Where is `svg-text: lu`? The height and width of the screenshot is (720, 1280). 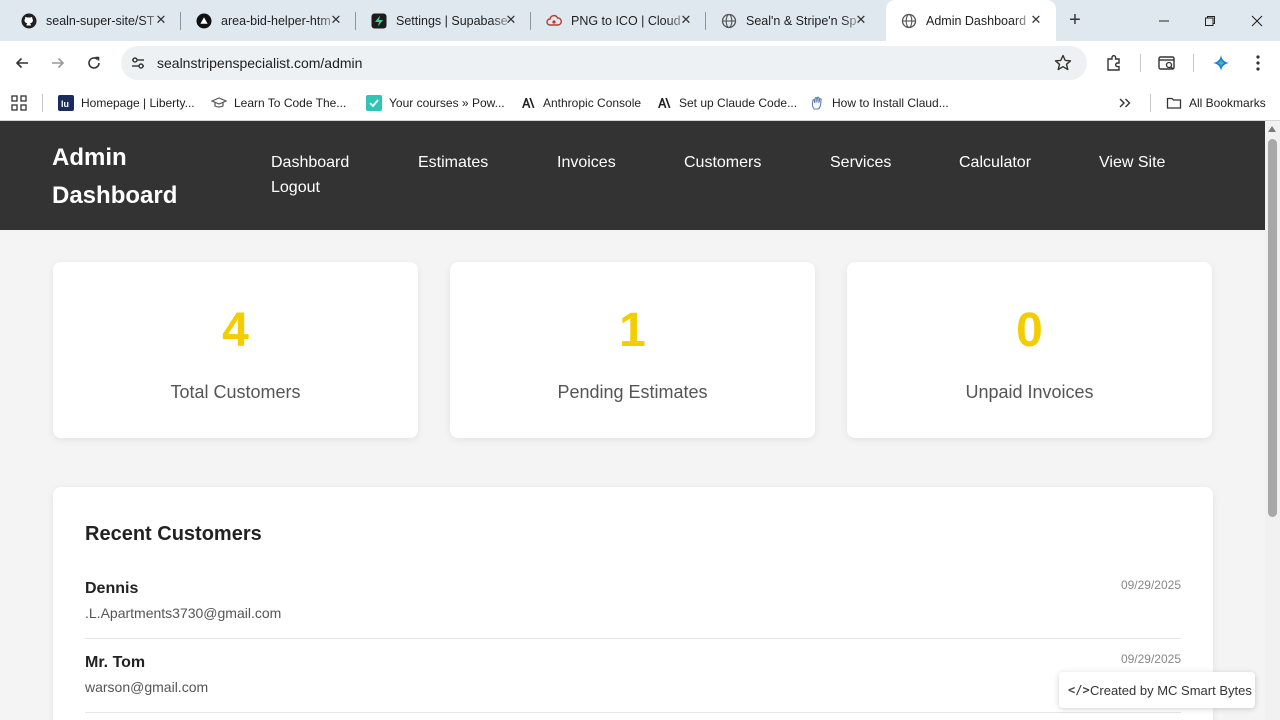
svg-text: lu is located at coordinates (65, 104).